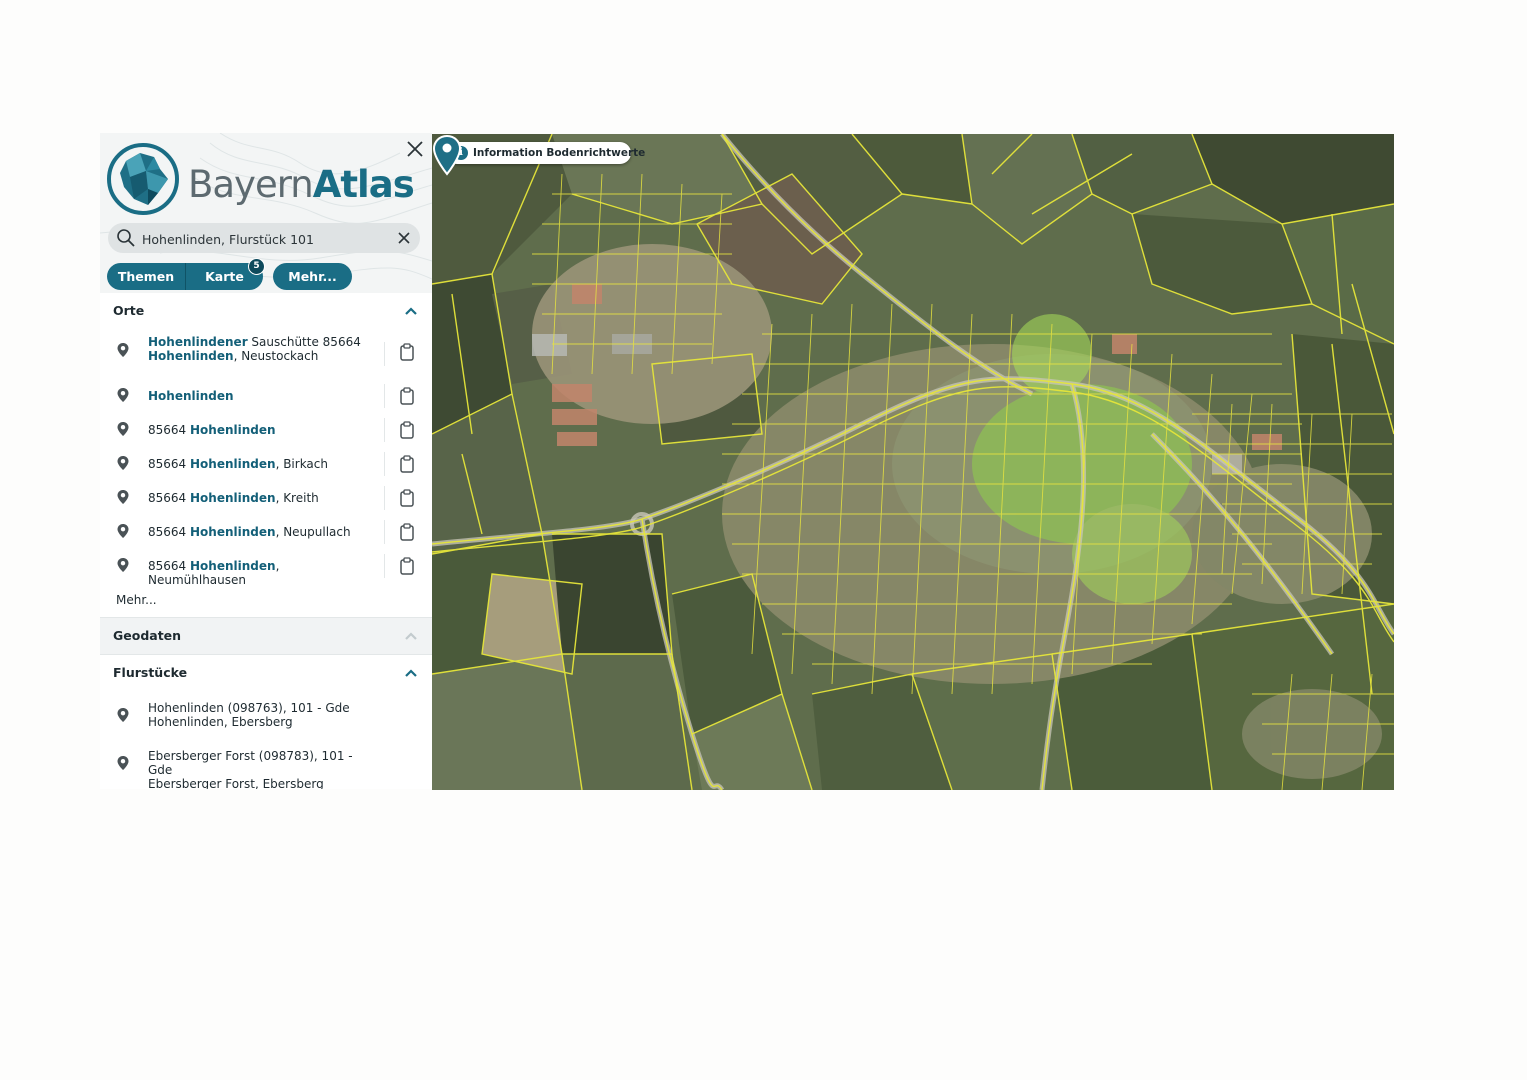 This screenshot has height=1080, width=1527. I want to click on section-orte-header: Orte, so click(266, 311).